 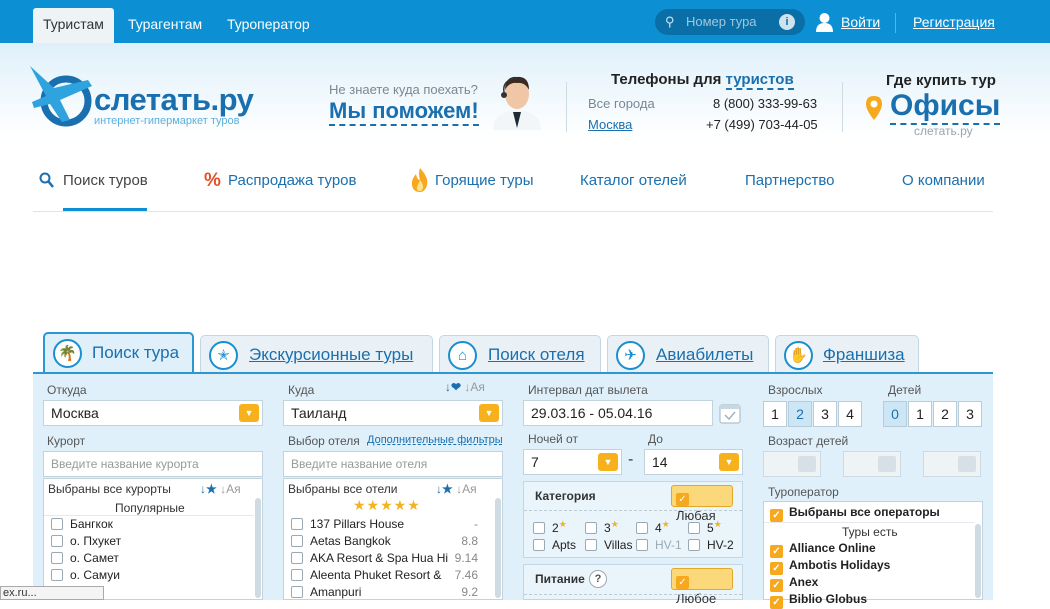 What do you see at coordinates (484, 180) in the screenshot?
I see `nav-hot-tours: Горящие туры` at bounding box center [484, 180].